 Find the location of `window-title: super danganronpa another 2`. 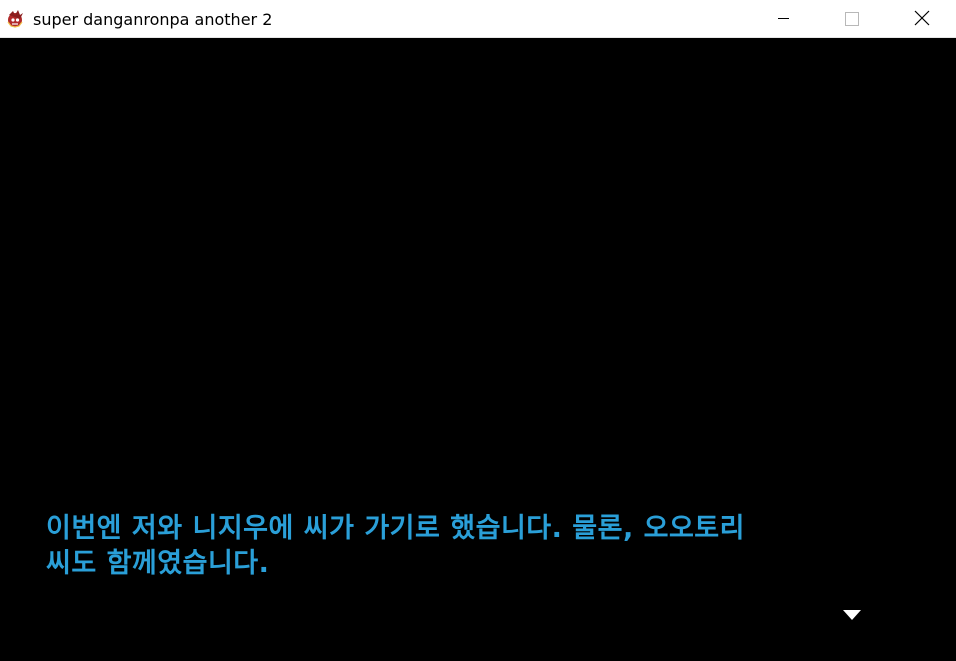

window-title: super danganronpa another 2 is located at coordinates (153, 19).